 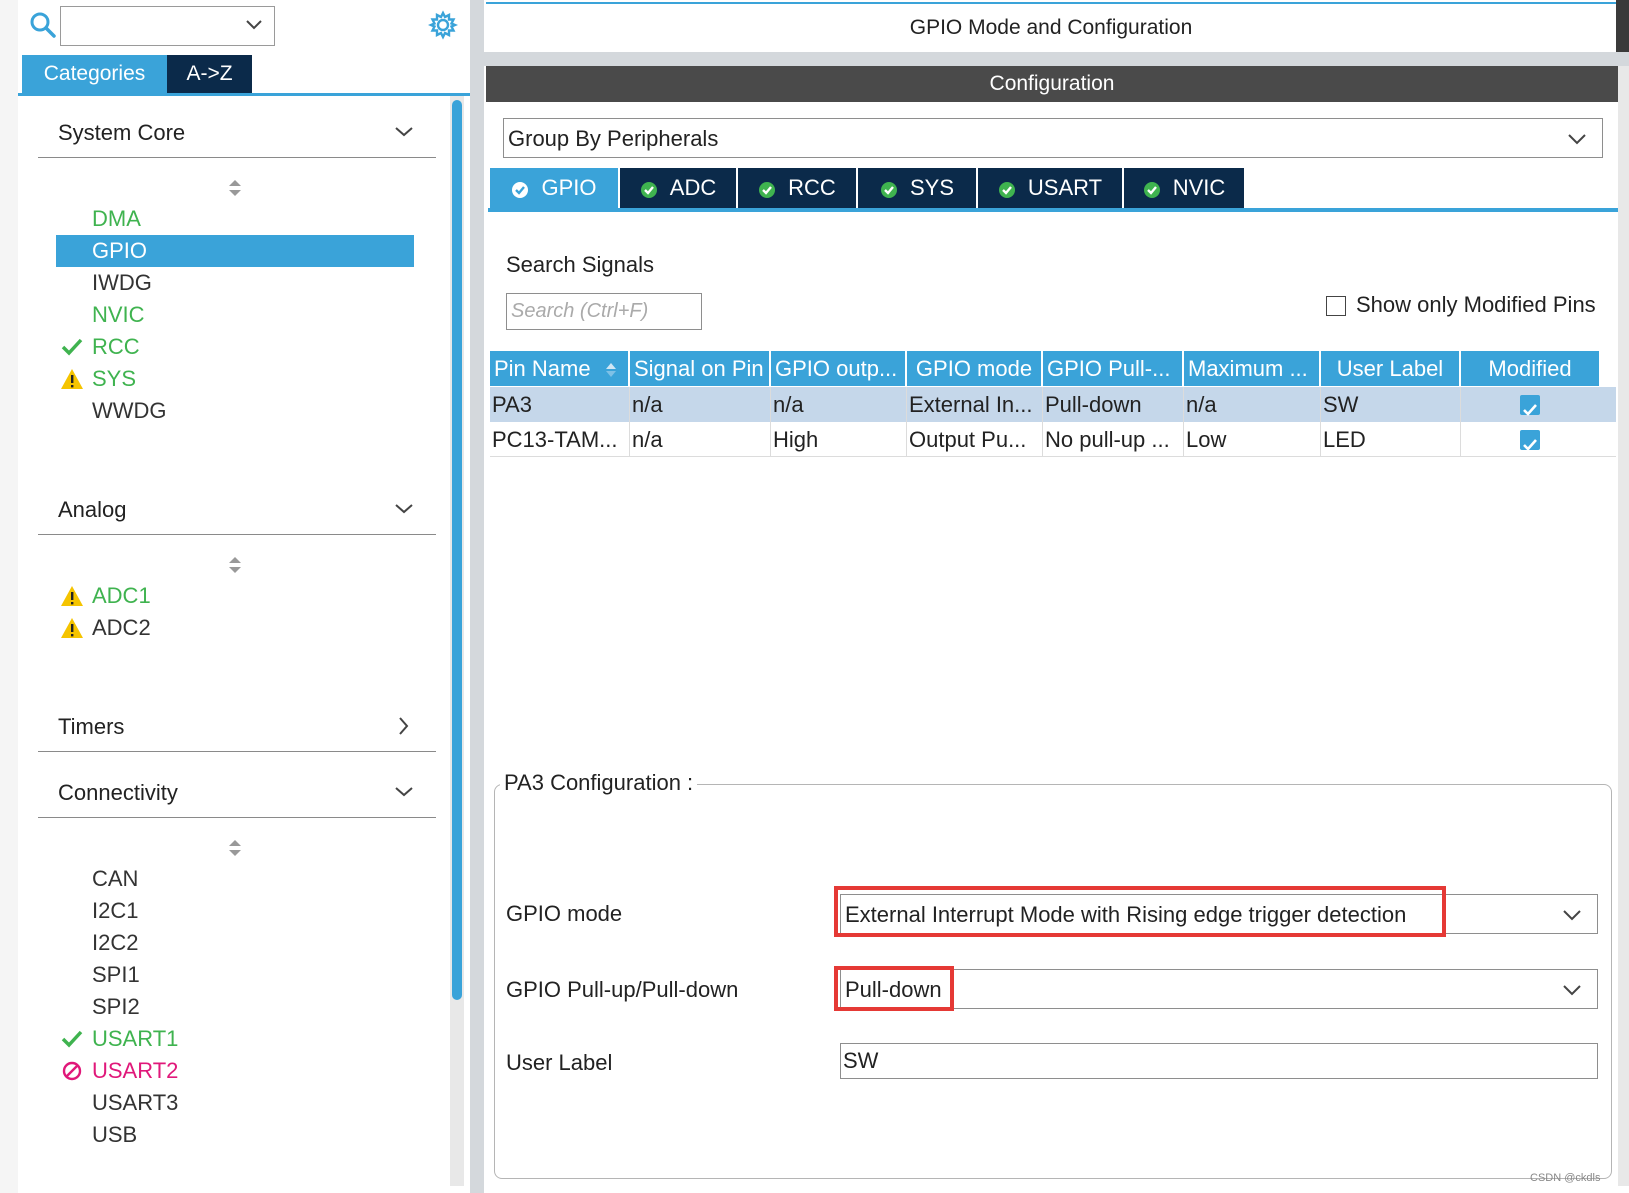 I want to click on item-label: ADC2, so click(x=121, y=627).